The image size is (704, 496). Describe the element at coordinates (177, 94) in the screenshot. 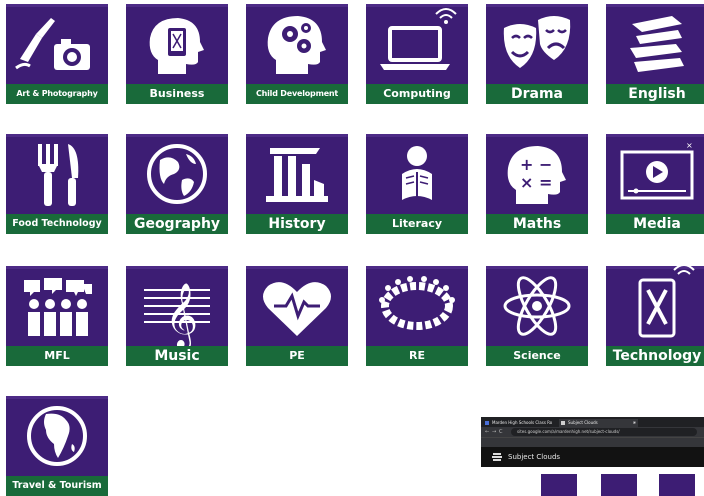

I see `tile-label: Business` at that location.